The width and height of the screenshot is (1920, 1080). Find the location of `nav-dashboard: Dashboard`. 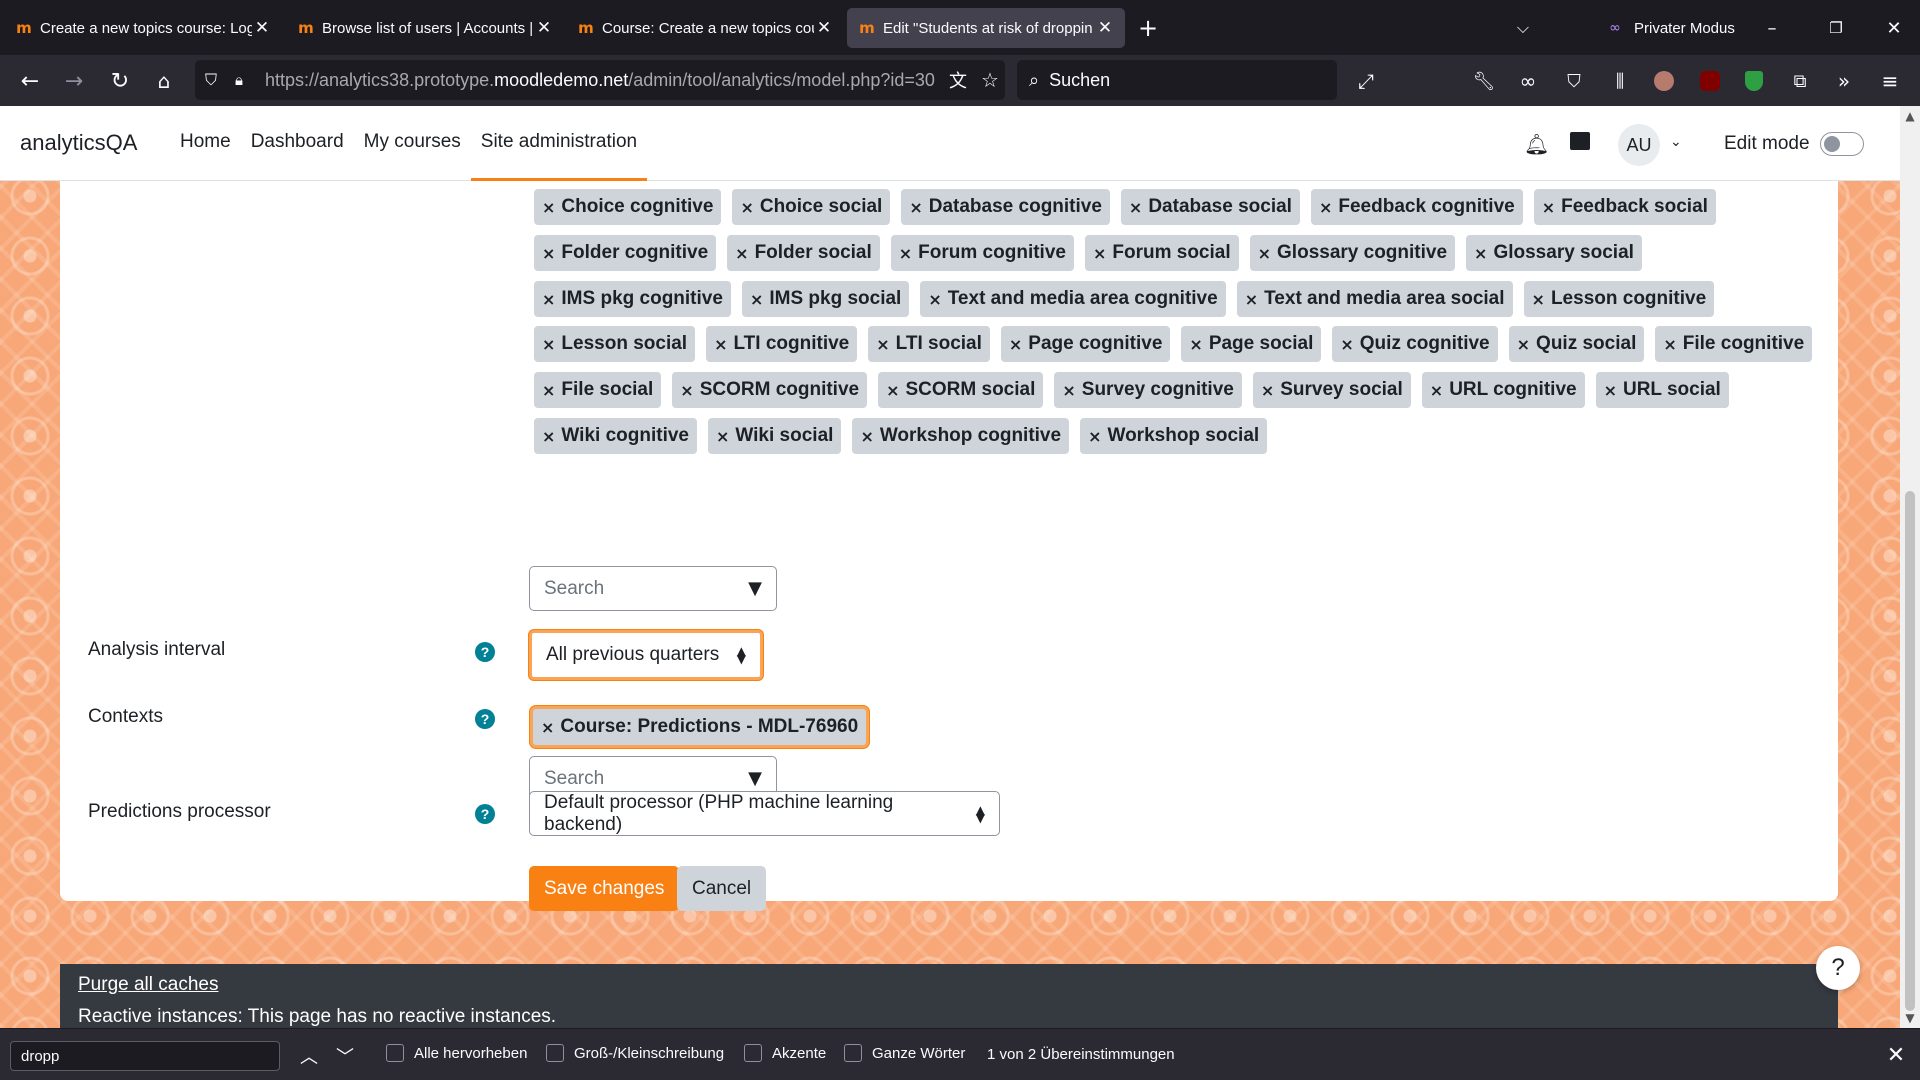

nav-dashboard: Dashboard is located at coordinates (297, 143).